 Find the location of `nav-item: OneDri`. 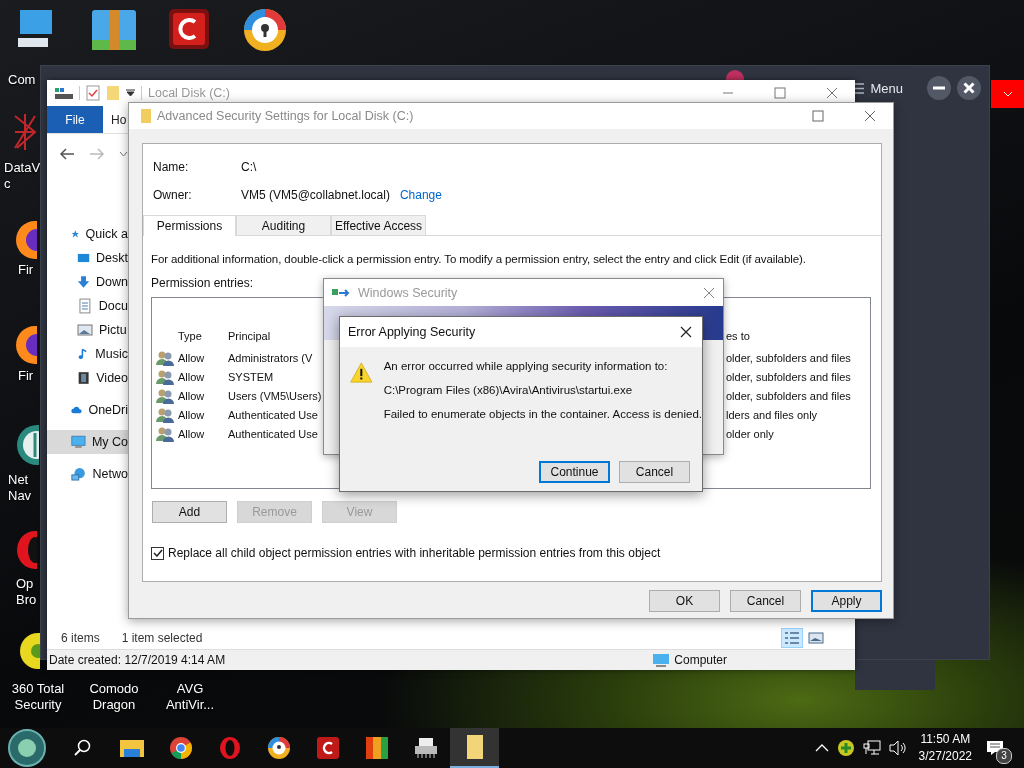

nav-item: OneDri is located at coordinates (87, 410).